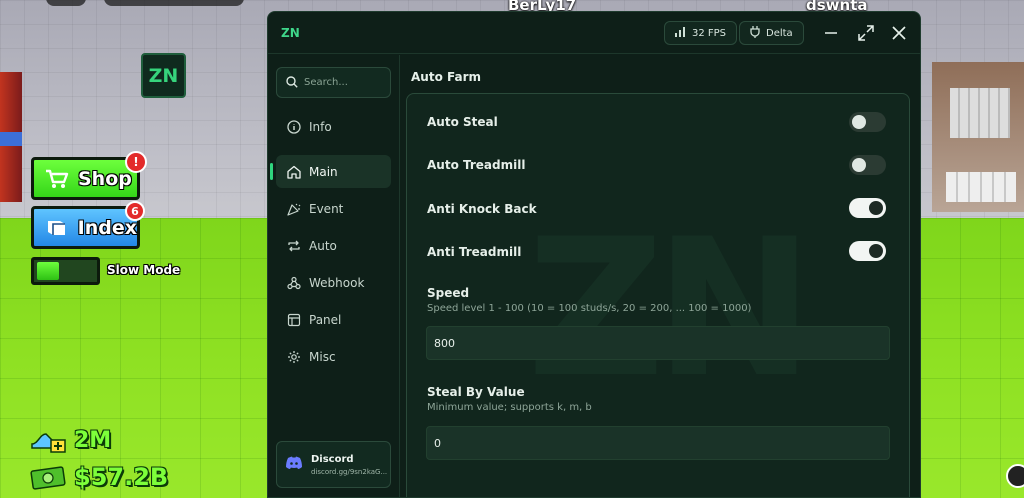 Image resolution: width=1024 pixels, height=498 pixels. I want to click on sidebar-item-label: Panel, so click(325, 319).